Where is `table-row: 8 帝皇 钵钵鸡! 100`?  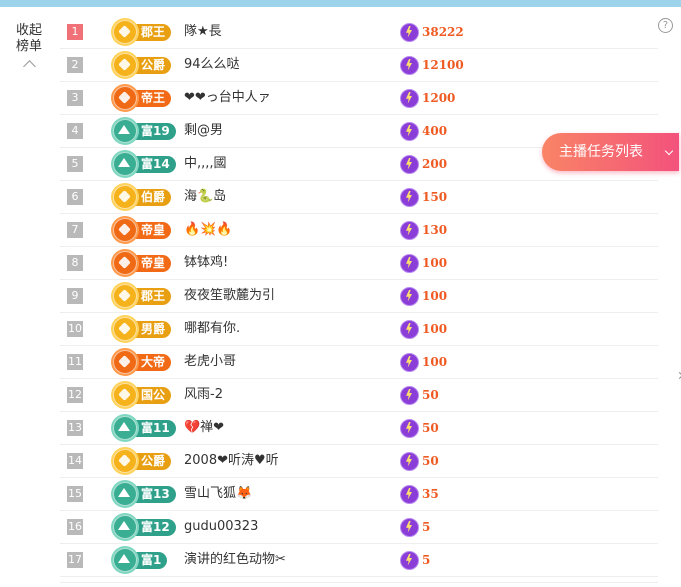 table-row: 8 帝皇 钵钵鸡! 100 is located at coordinates (359, 263).